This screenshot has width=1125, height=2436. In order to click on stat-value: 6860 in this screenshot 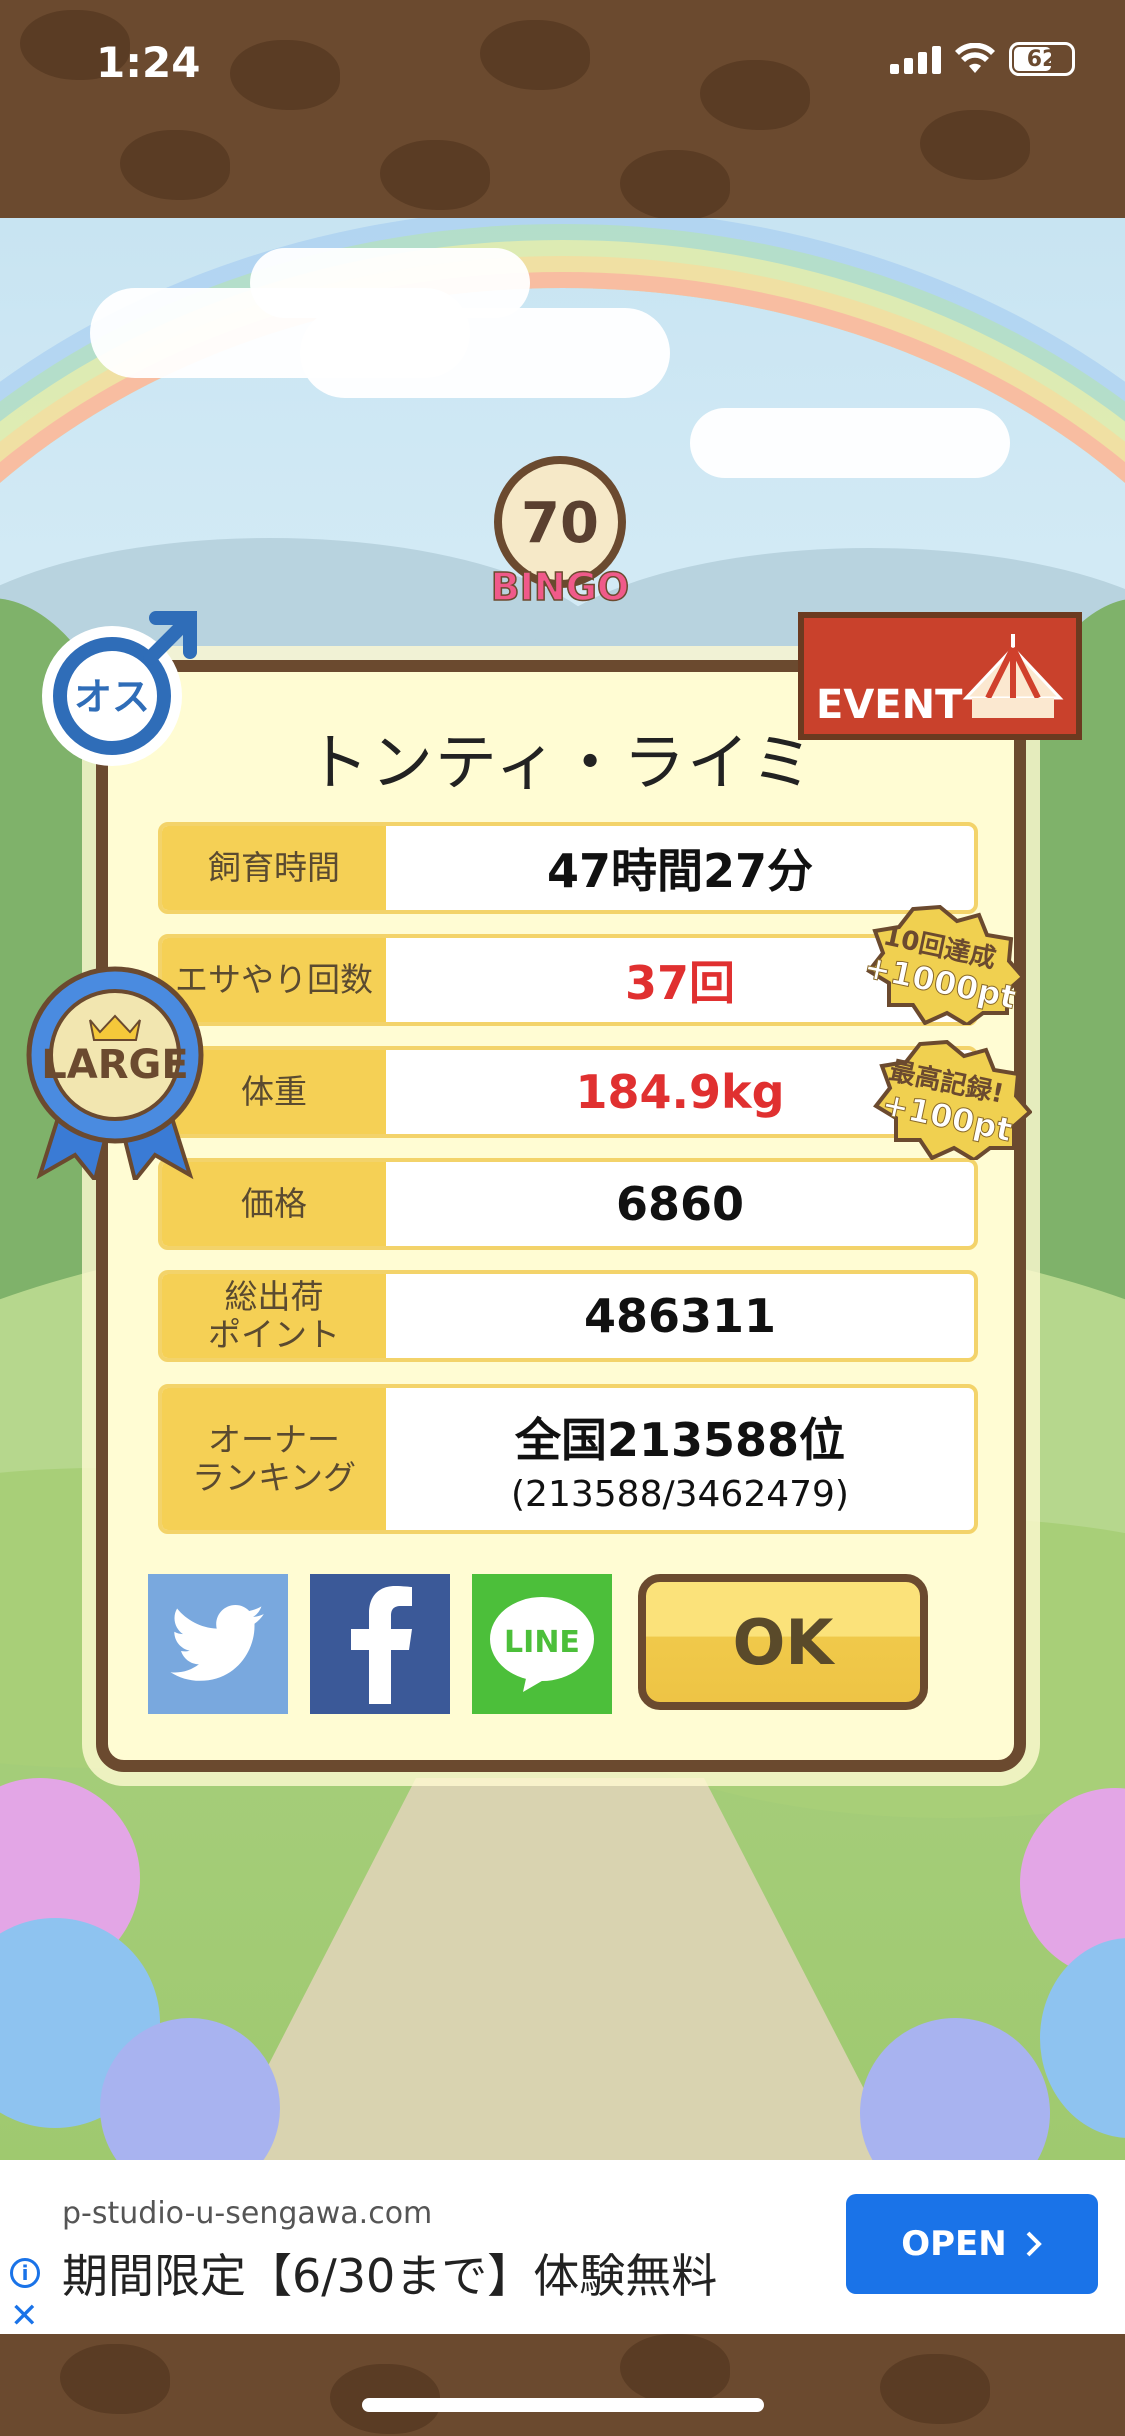, I will do `click(680, 1204)`.